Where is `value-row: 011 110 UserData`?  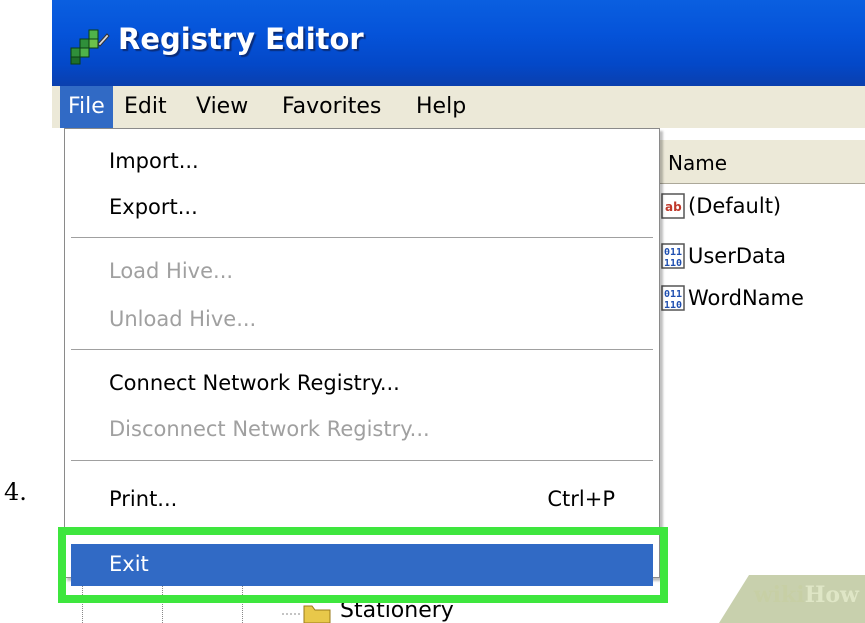 value-row: 011 110 UserData is located at coordinates (723, 256).